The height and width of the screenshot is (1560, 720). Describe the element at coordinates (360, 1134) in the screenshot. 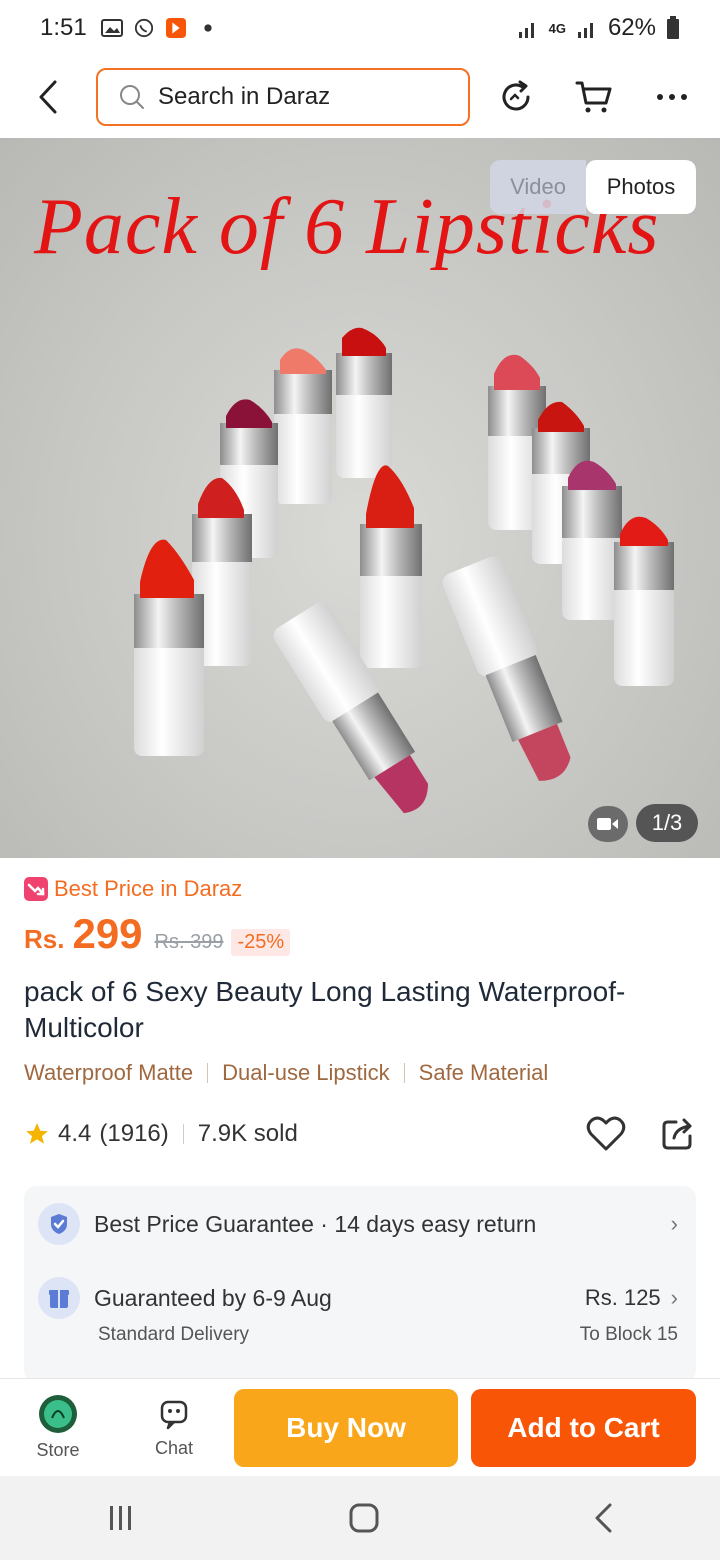

I see `rating-row: 4.4 (1916) 7.9K sold` at that location.